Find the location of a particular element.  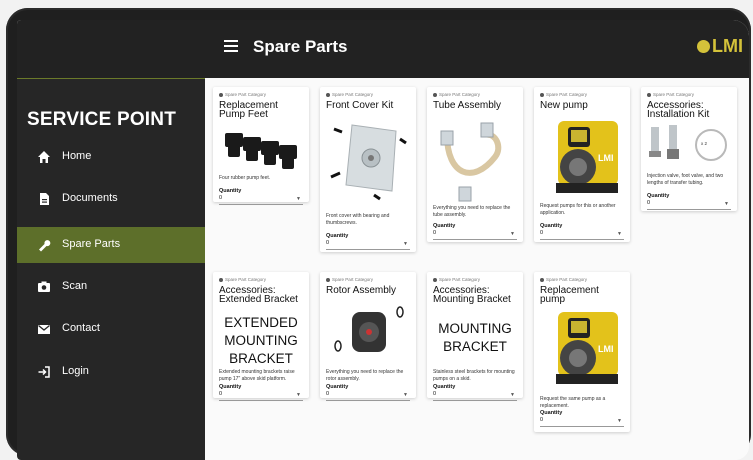

bracket-image-text: MOUNTING BRACKET is located at coordinates (475, 338).